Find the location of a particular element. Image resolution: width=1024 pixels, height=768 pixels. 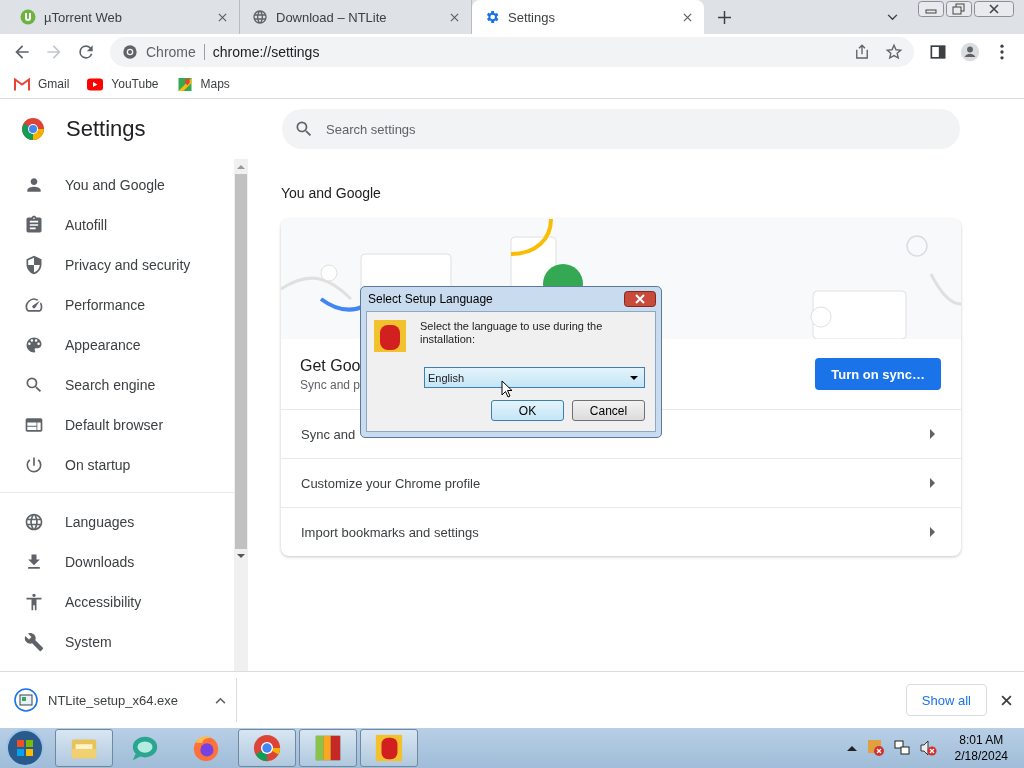

ok-button: OK is located at coordinates (527, 410).